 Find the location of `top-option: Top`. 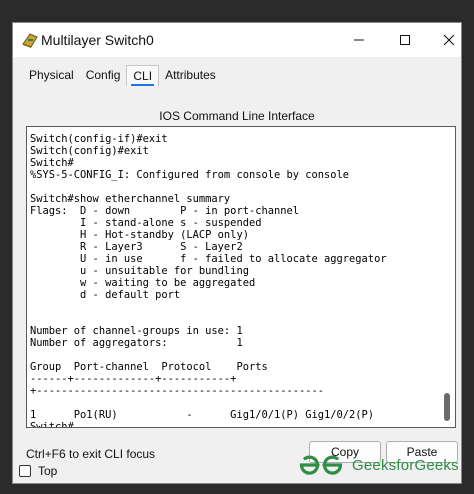

top-option: Top is located at coordinates (38, 471).